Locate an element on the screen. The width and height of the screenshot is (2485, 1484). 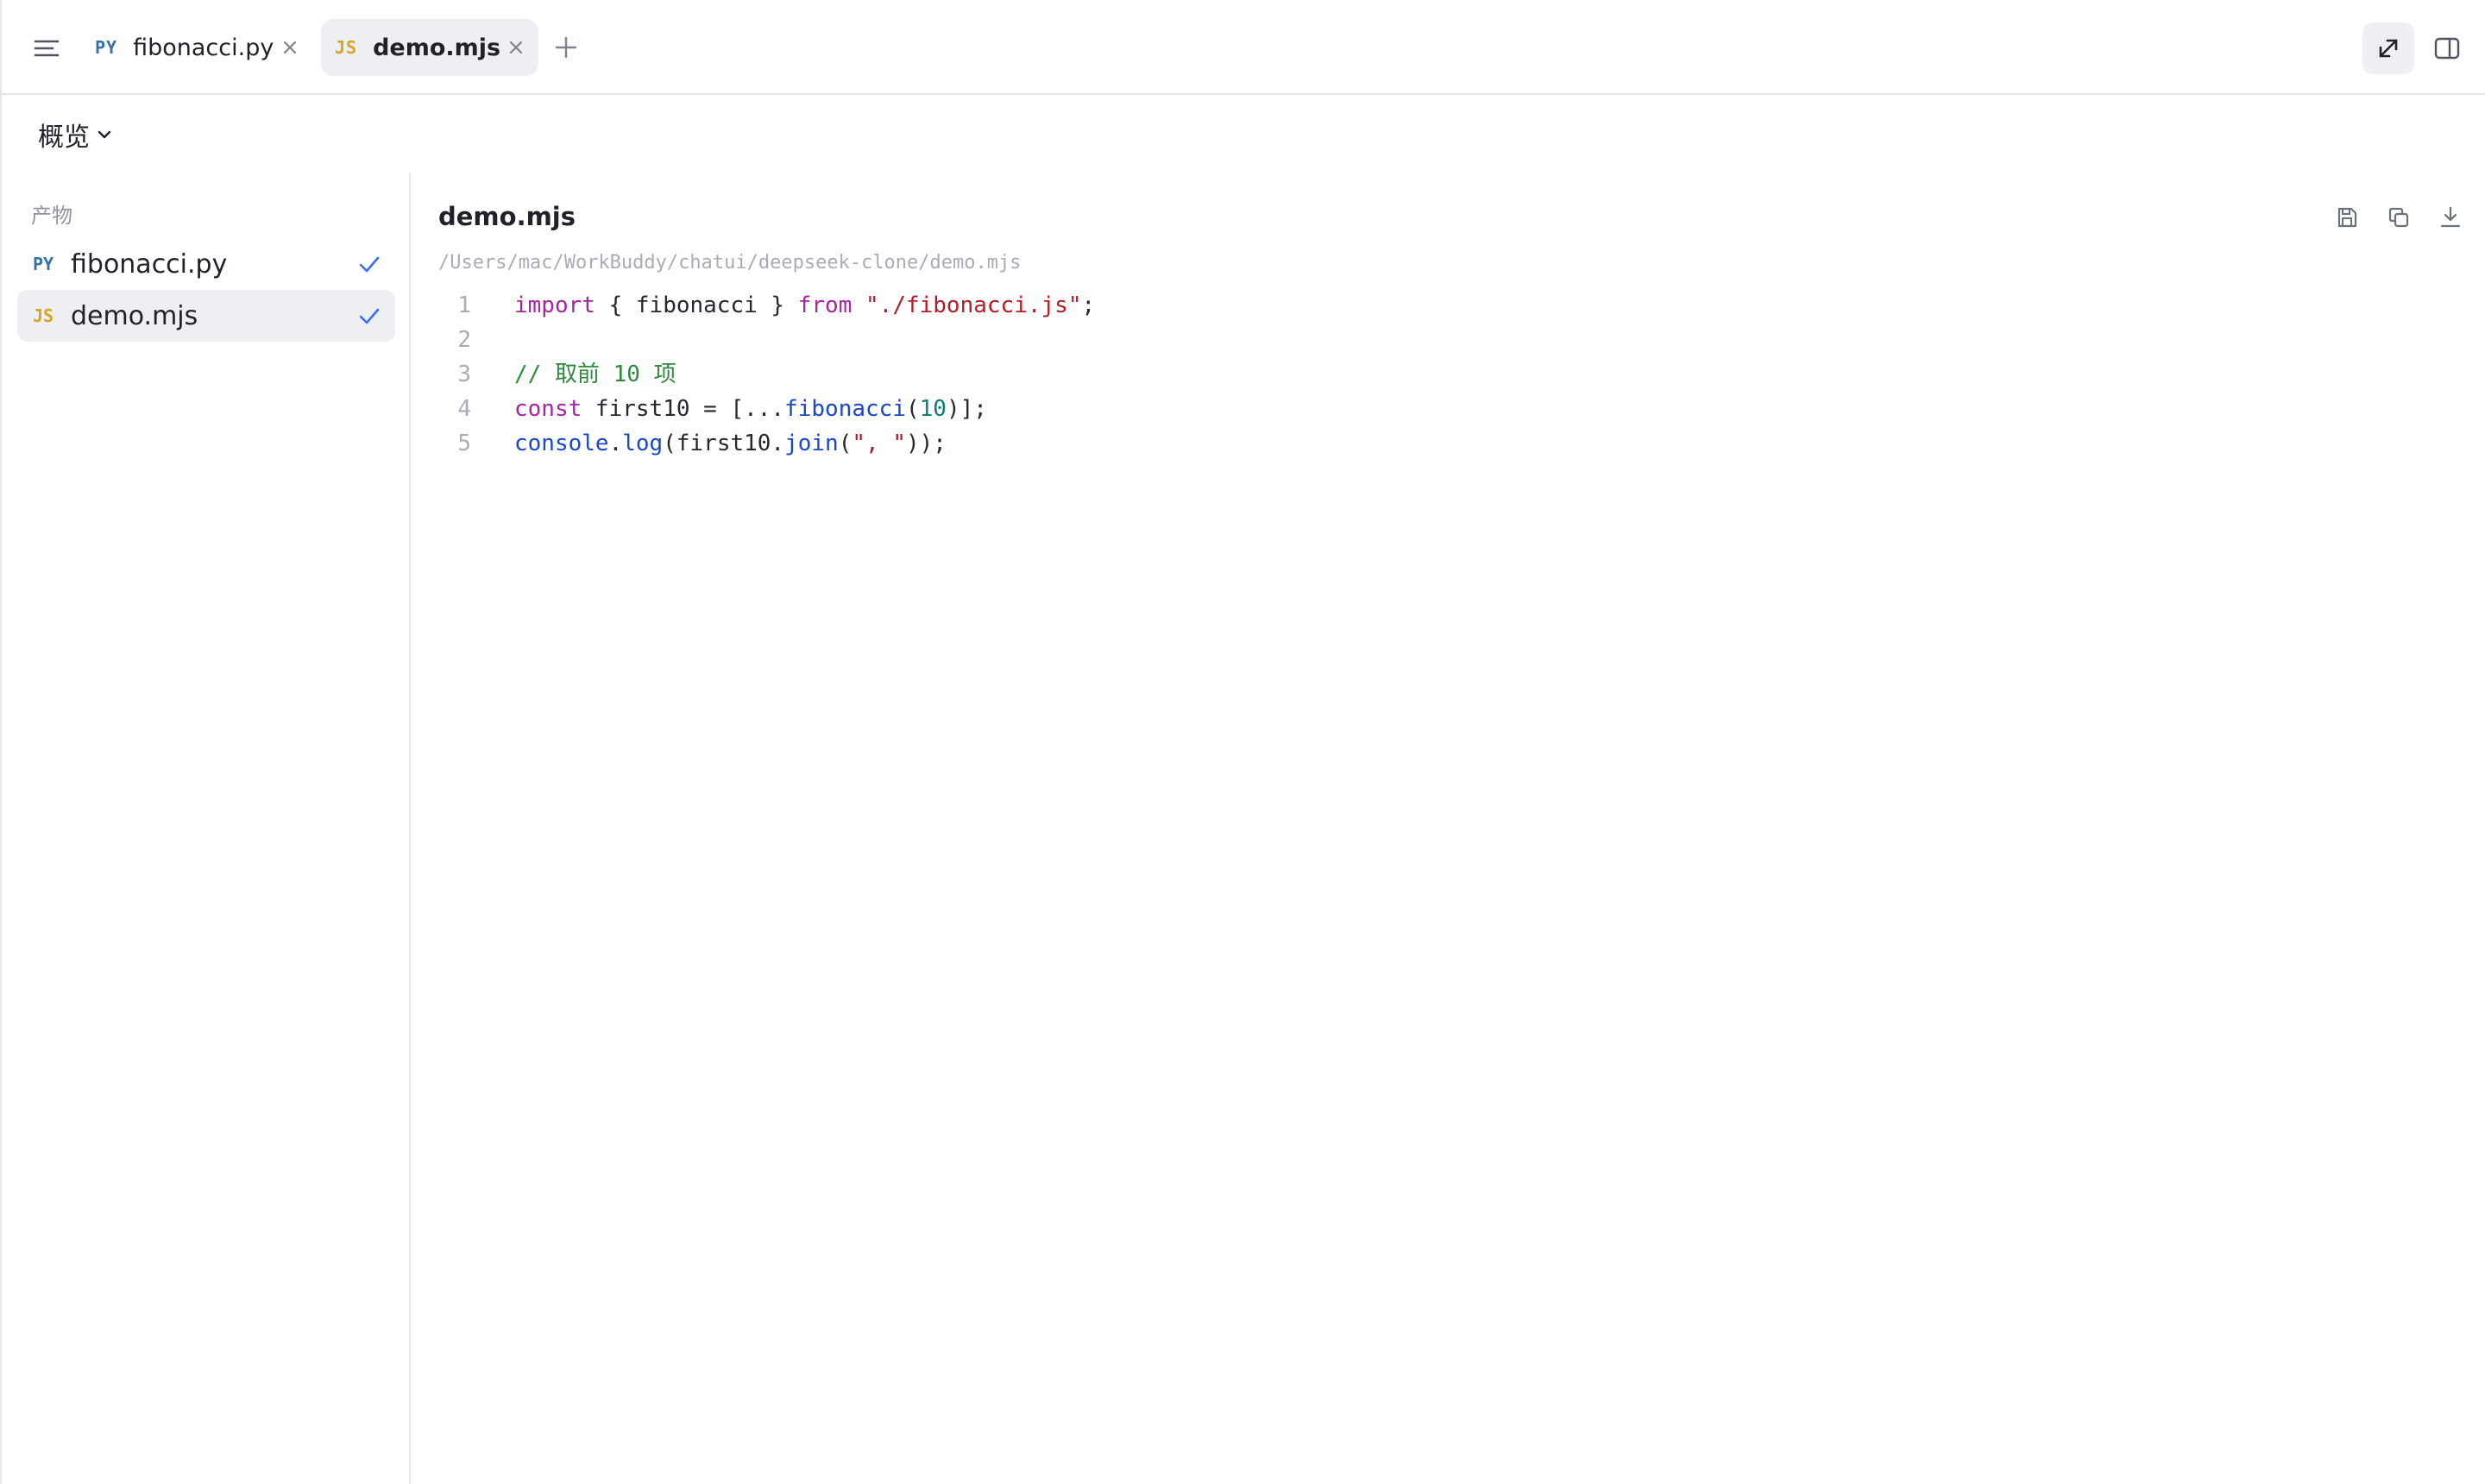
tab-label: fibonacci.py is located at coordinates (204, 48).